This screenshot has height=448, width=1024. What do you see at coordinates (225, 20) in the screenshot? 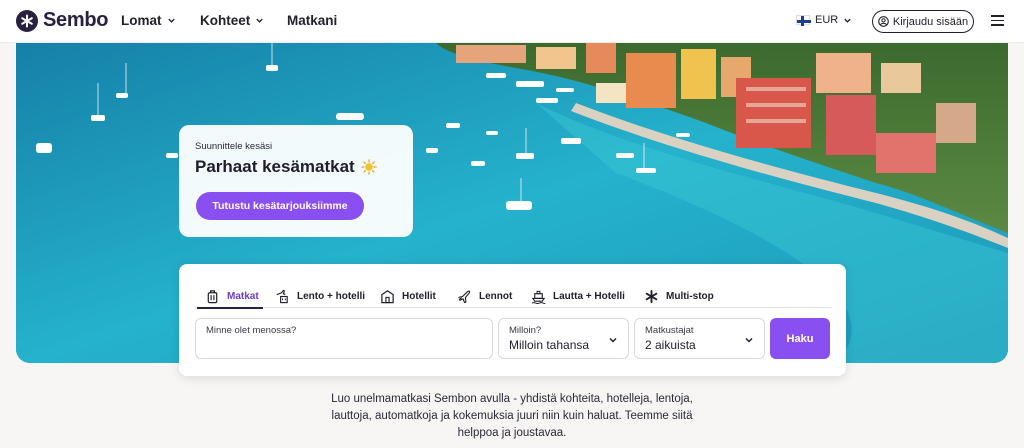
I see `nav-kohteet-label: Kohteet` at bounding box center [225, 20].